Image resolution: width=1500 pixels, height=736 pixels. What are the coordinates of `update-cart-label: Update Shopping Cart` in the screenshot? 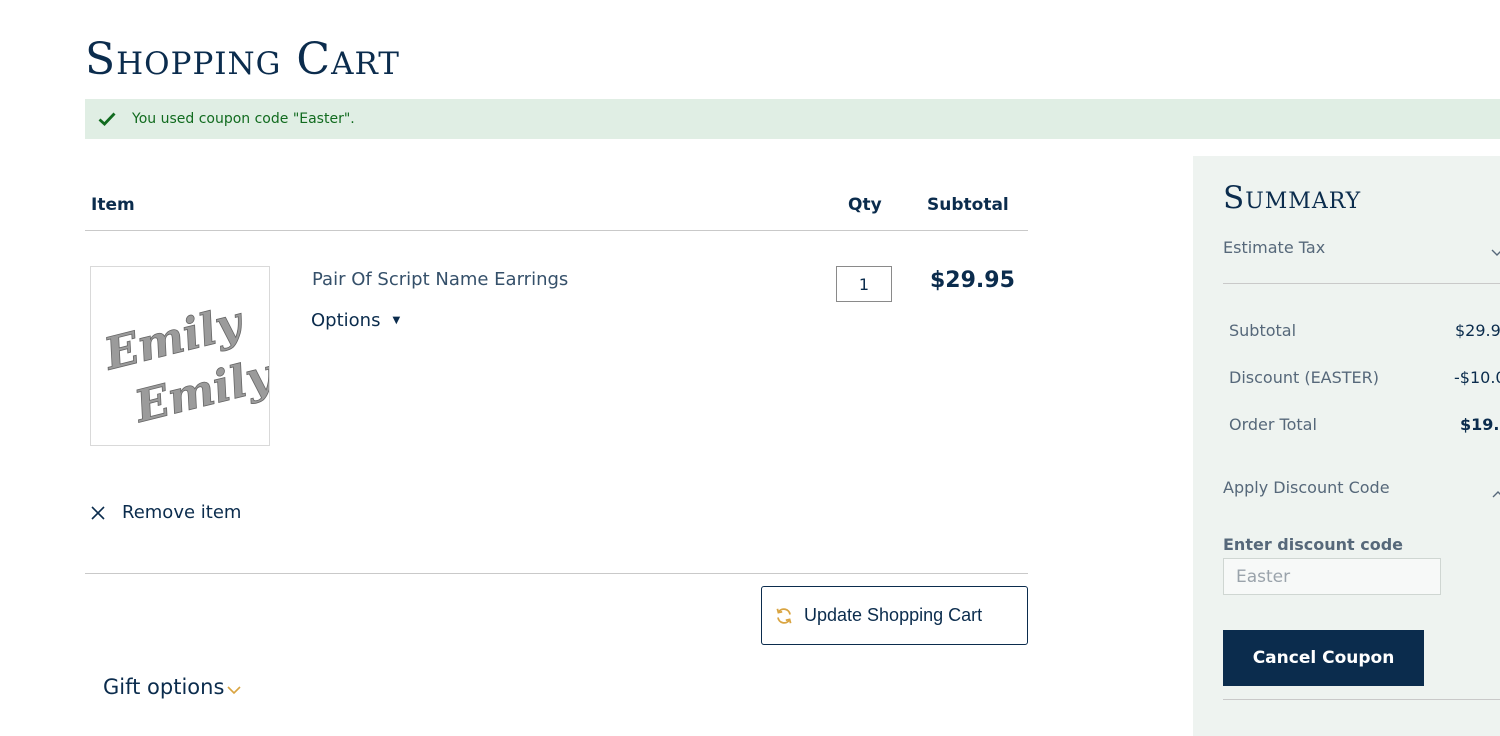 It's located at (893, 615).